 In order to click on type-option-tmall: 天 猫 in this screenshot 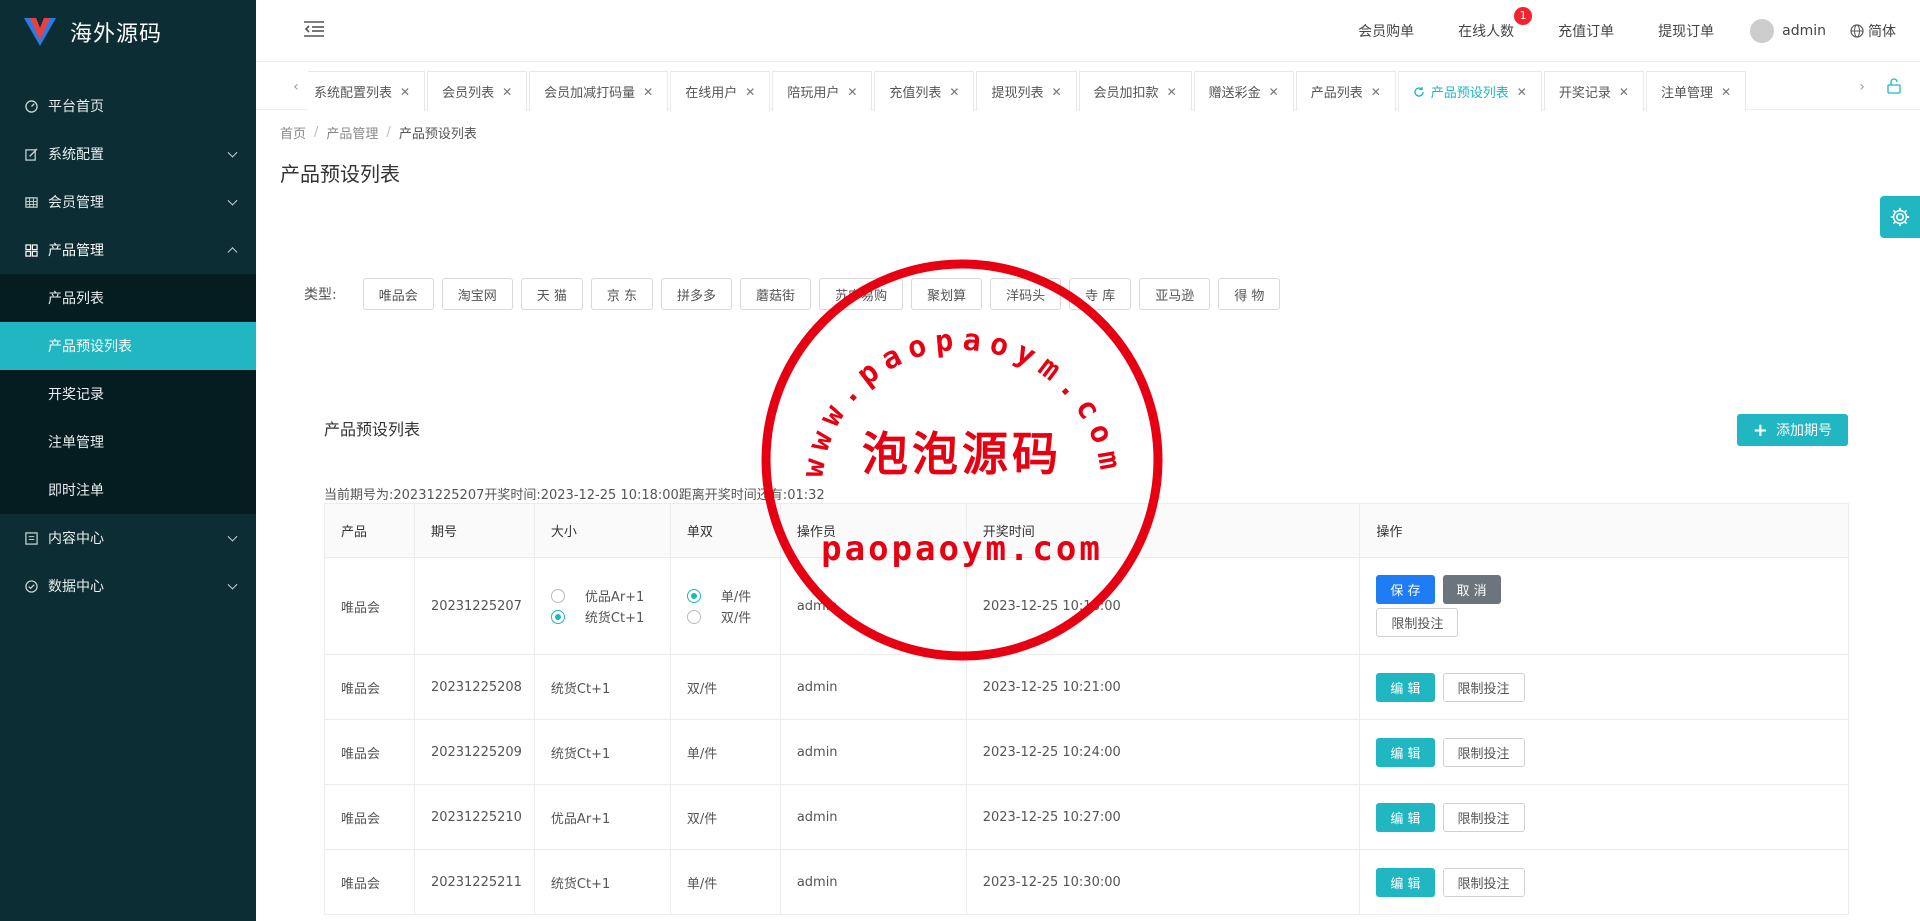, I will do `click(551, 294)`.